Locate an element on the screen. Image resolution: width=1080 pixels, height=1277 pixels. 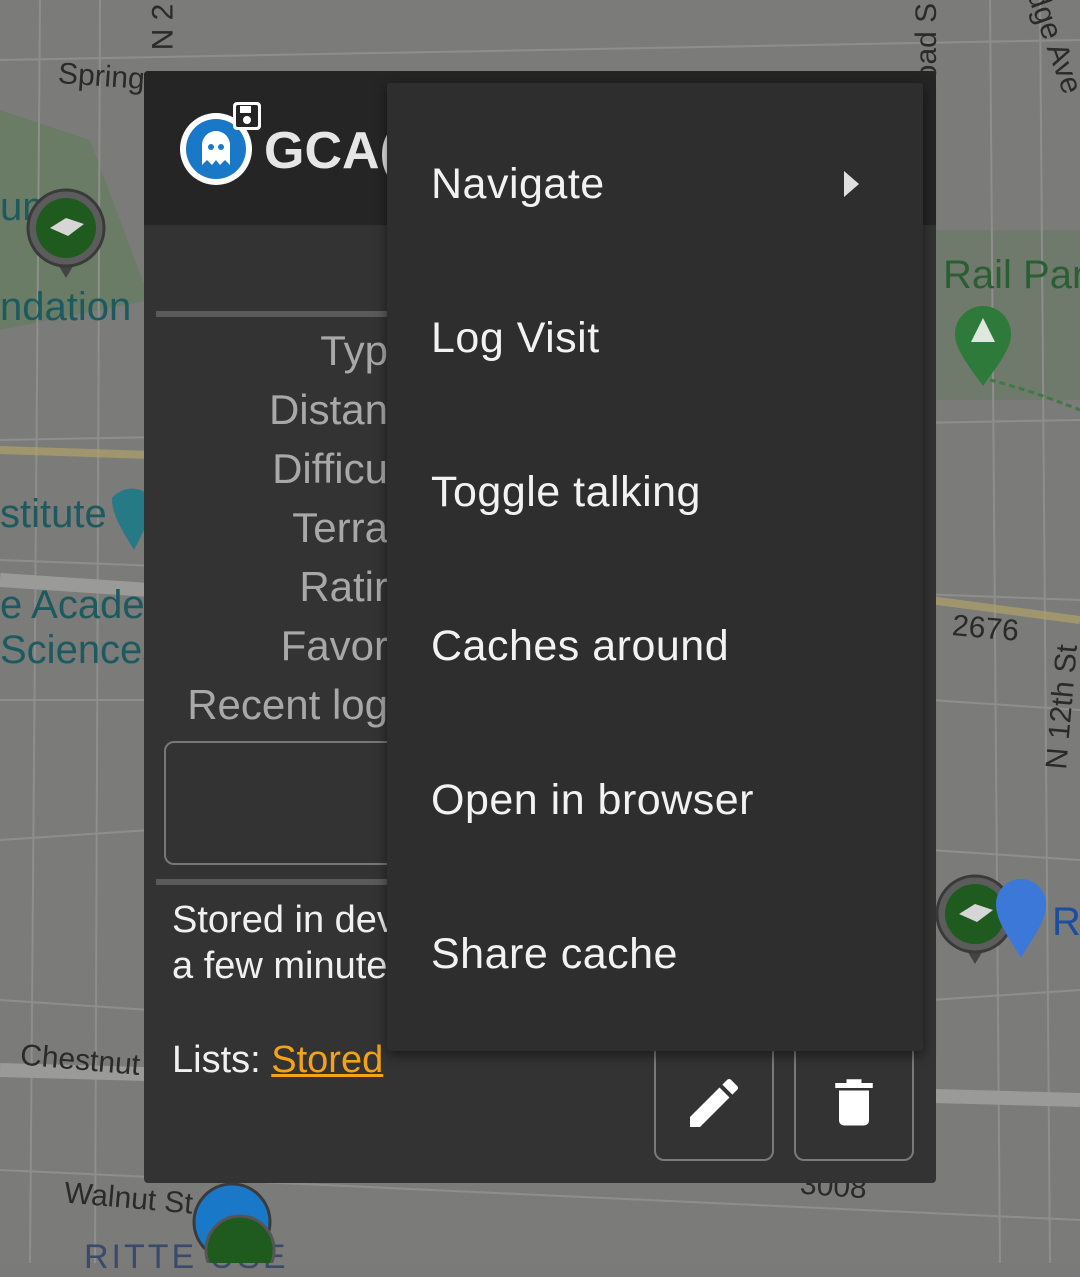
menu-item-label: Navigate is located at coordinates (518, 183).